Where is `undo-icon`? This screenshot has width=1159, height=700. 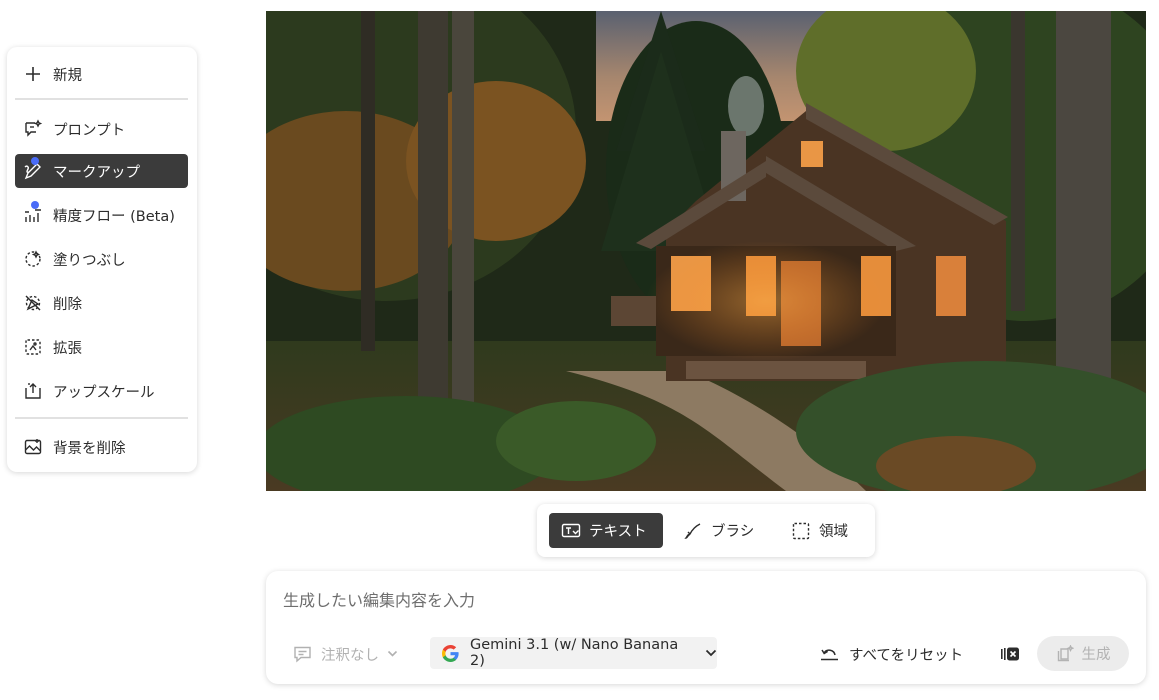
undo-icon is located at coordinates (829, 654).